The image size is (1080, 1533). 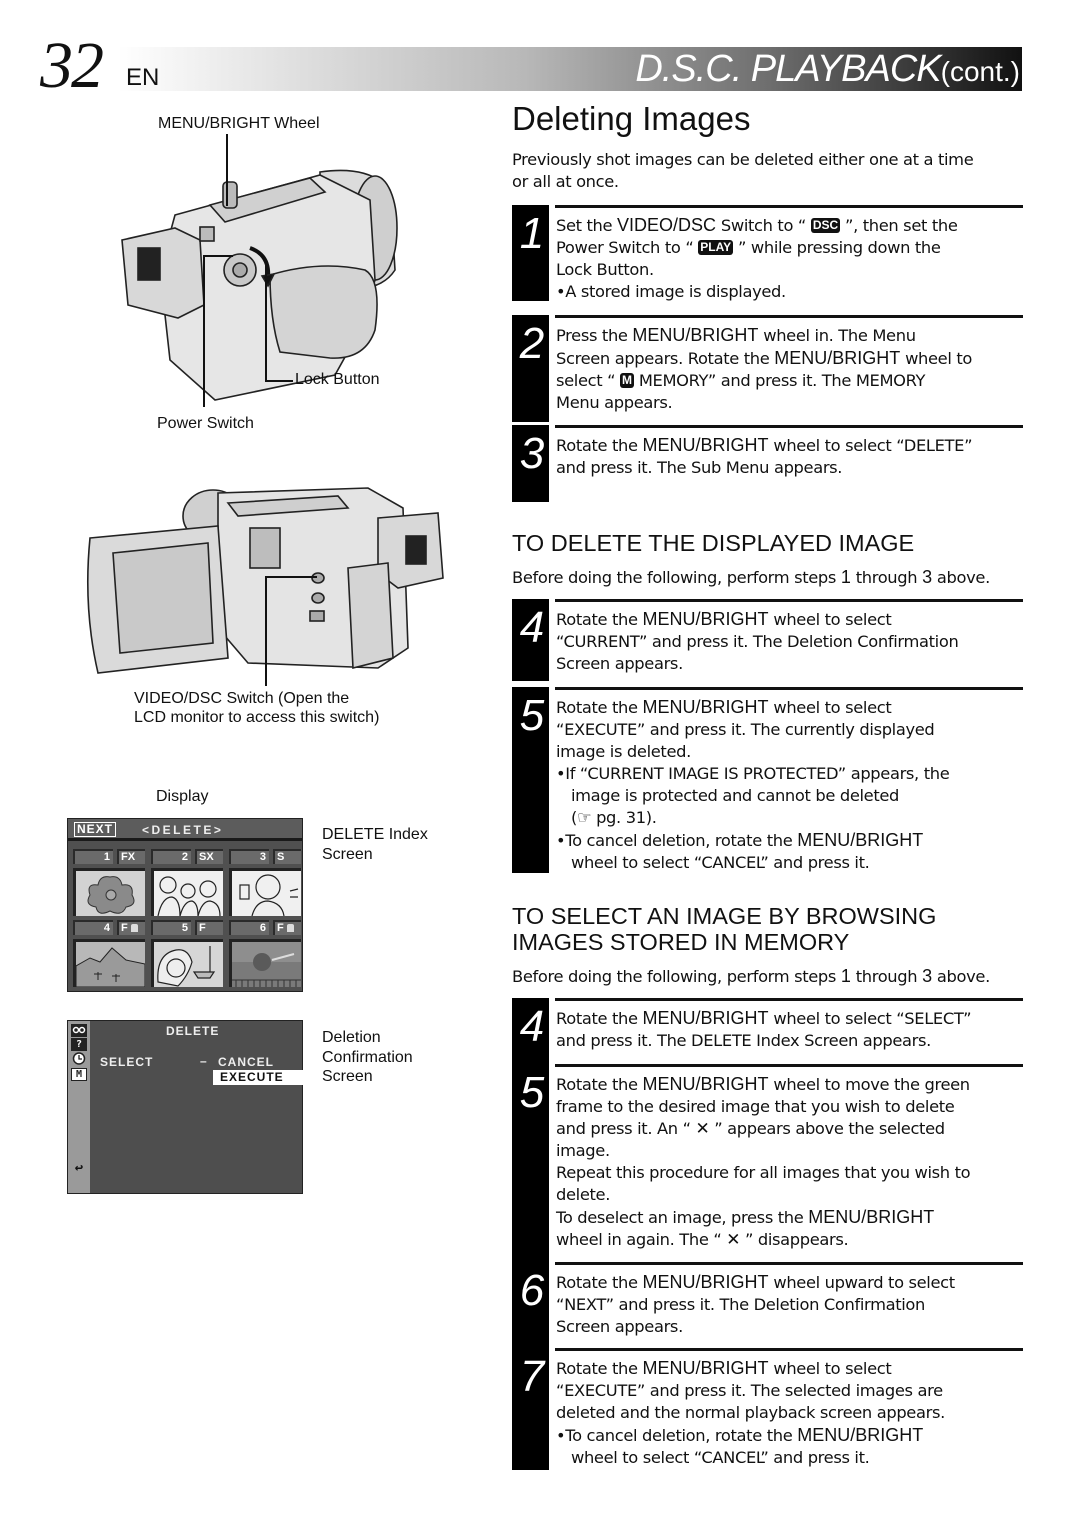 I want to click on text: Set the, so click(x=587, y=225).